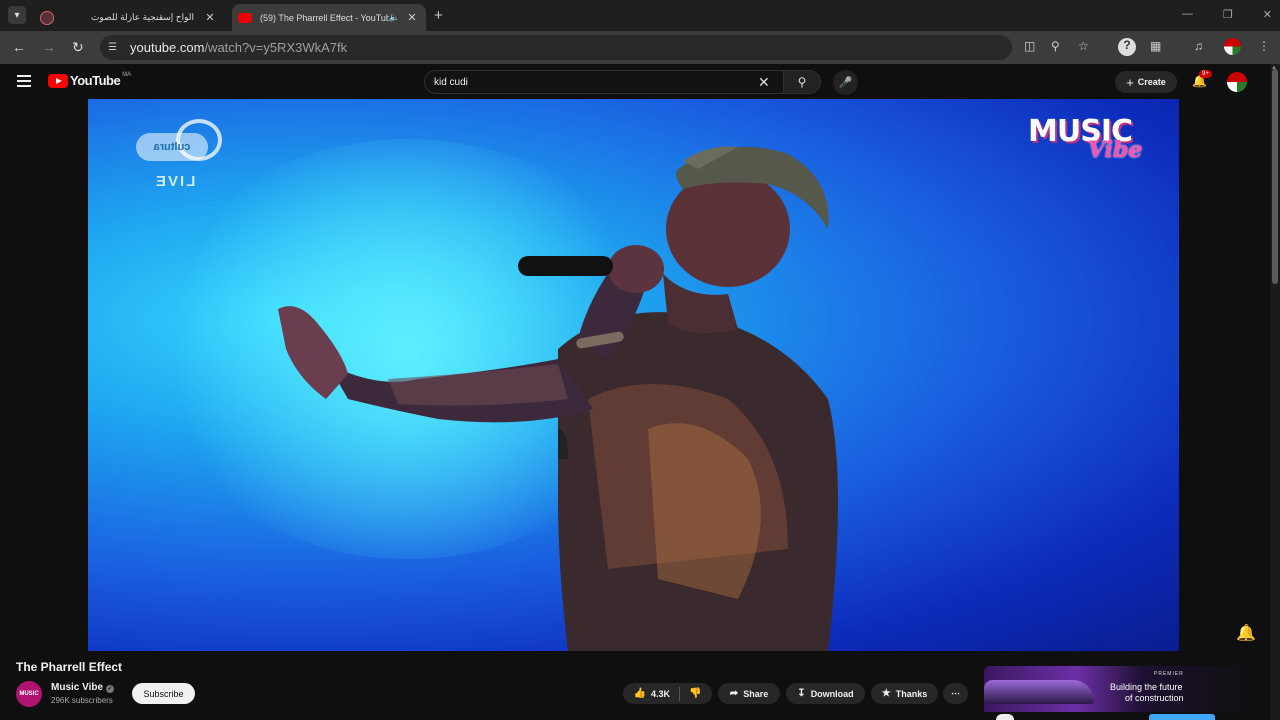  I want to click on reload-icon: ↻, so click(78, 47).